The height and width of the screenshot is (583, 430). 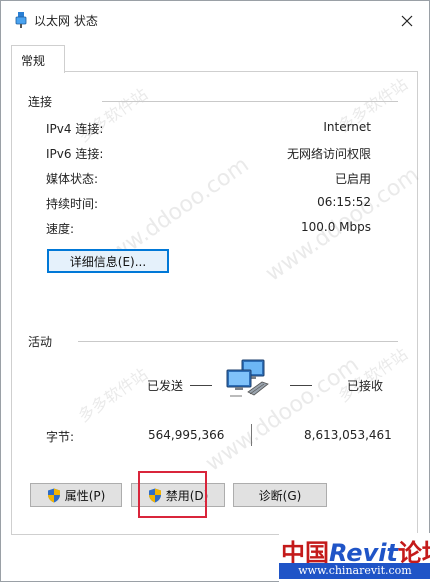 I want to click on activity-group-line, so click(x=238, y=341).